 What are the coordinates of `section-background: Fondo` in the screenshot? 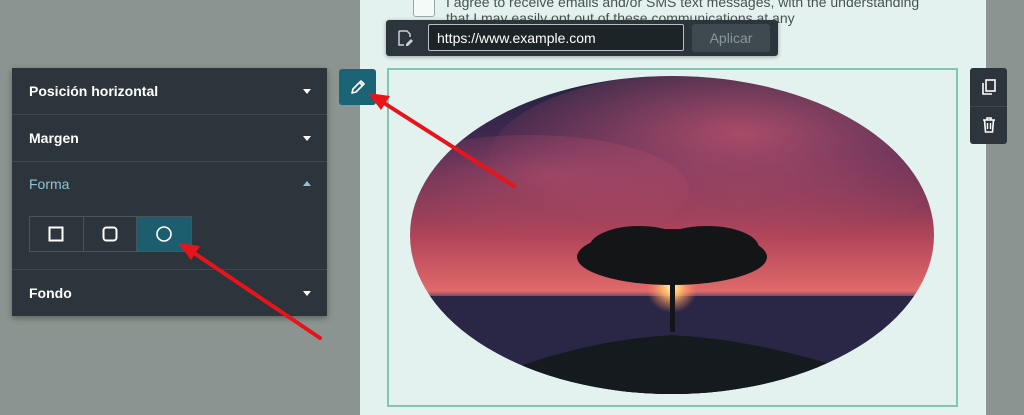 It's located at (169, 292).